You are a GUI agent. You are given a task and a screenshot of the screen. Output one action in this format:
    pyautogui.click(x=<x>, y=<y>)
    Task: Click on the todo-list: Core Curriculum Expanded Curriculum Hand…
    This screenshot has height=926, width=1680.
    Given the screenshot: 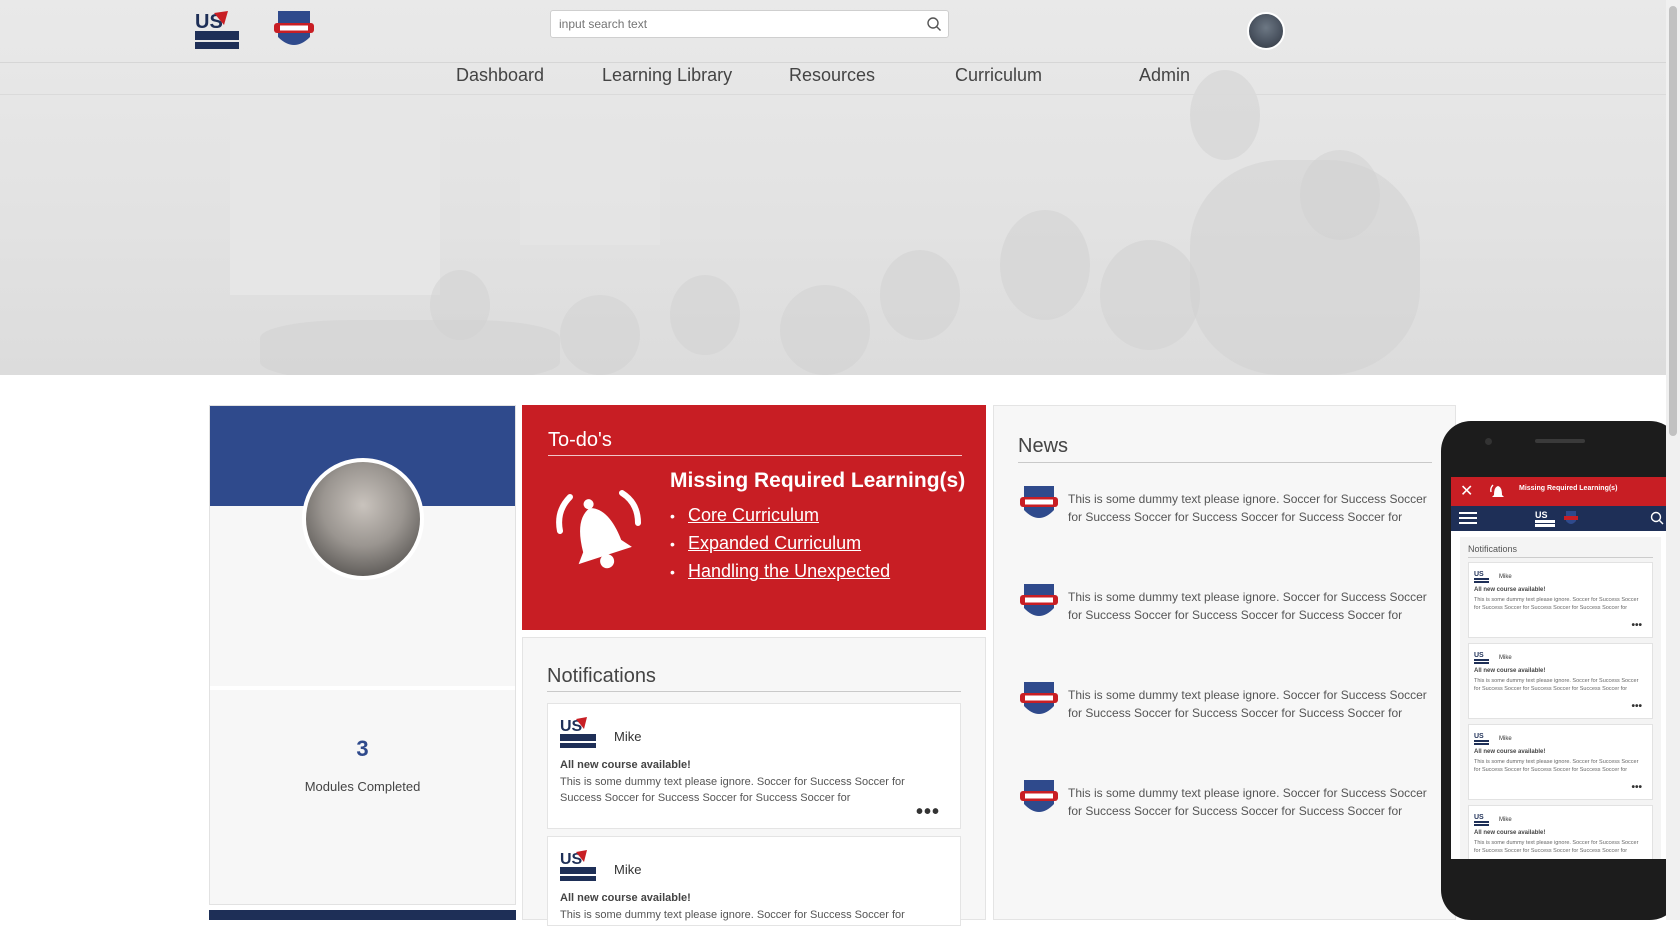 What is the action you would take?
    pyautogui.click(x=780, y=547)
    